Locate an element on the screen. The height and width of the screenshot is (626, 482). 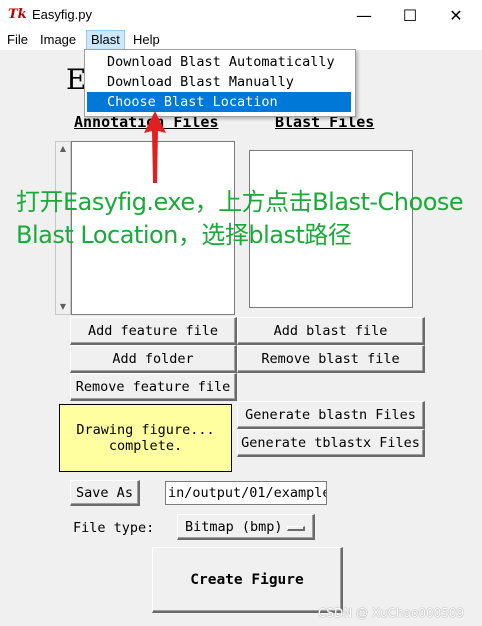
generate-tblastx-button: Generate tblastx Files is located at coordinates (331, 443).